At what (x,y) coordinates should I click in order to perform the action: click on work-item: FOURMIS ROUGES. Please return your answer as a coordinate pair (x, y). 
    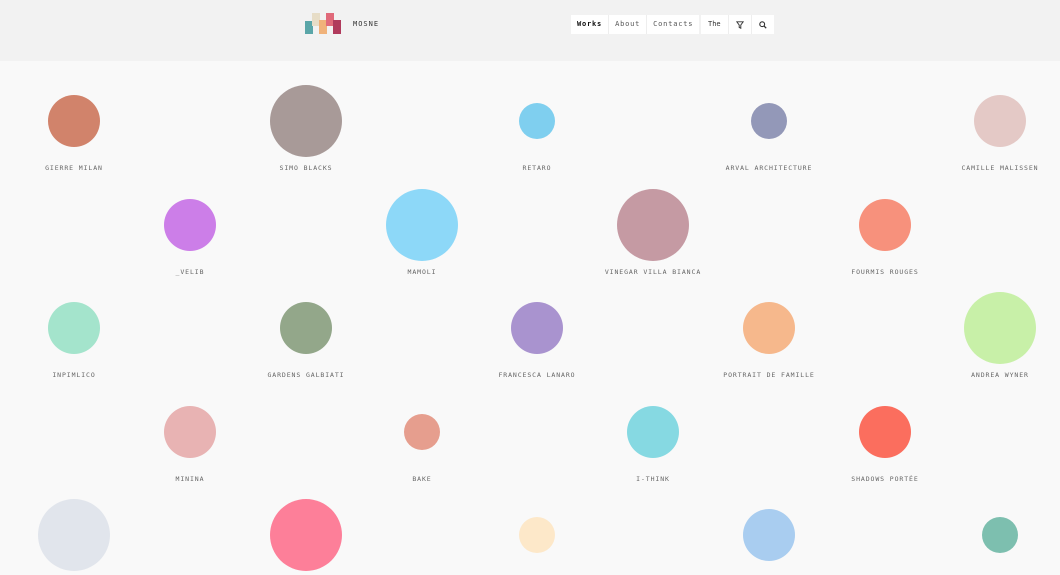
    Looking at the image, I should click on (885, 220).